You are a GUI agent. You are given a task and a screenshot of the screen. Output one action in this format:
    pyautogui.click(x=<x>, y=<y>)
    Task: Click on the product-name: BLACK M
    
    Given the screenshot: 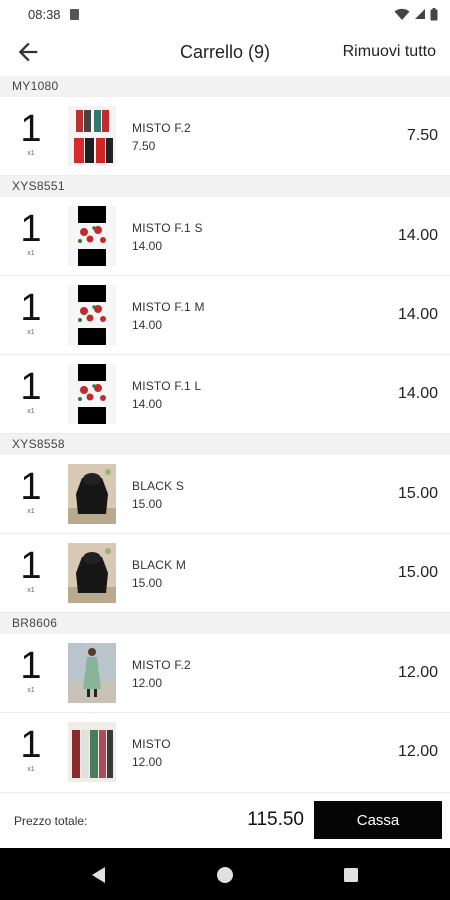 What is the action you would take?
    pyautogui.click(x=159, y=565)
    